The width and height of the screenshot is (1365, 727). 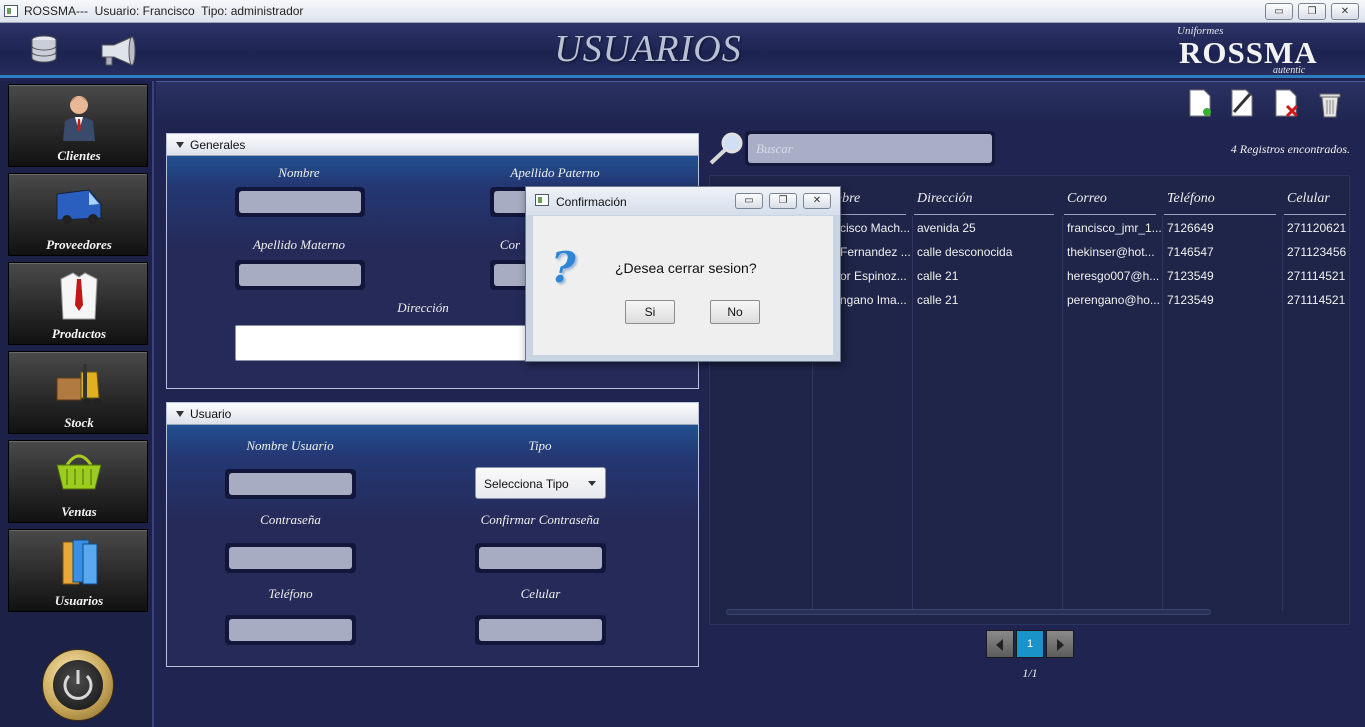 What do you see at coordinates (79, 472) in the screenshot?
I see `basket-icon` at bounding box center [79, 472].